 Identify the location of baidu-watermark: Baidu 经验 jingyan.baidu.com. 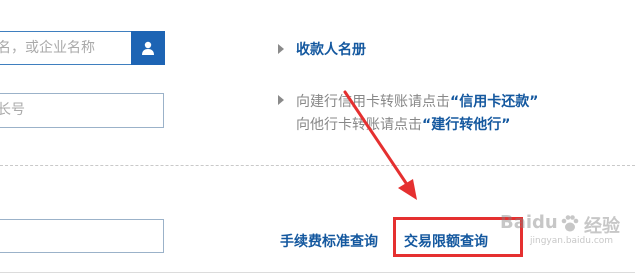
(566, 231).